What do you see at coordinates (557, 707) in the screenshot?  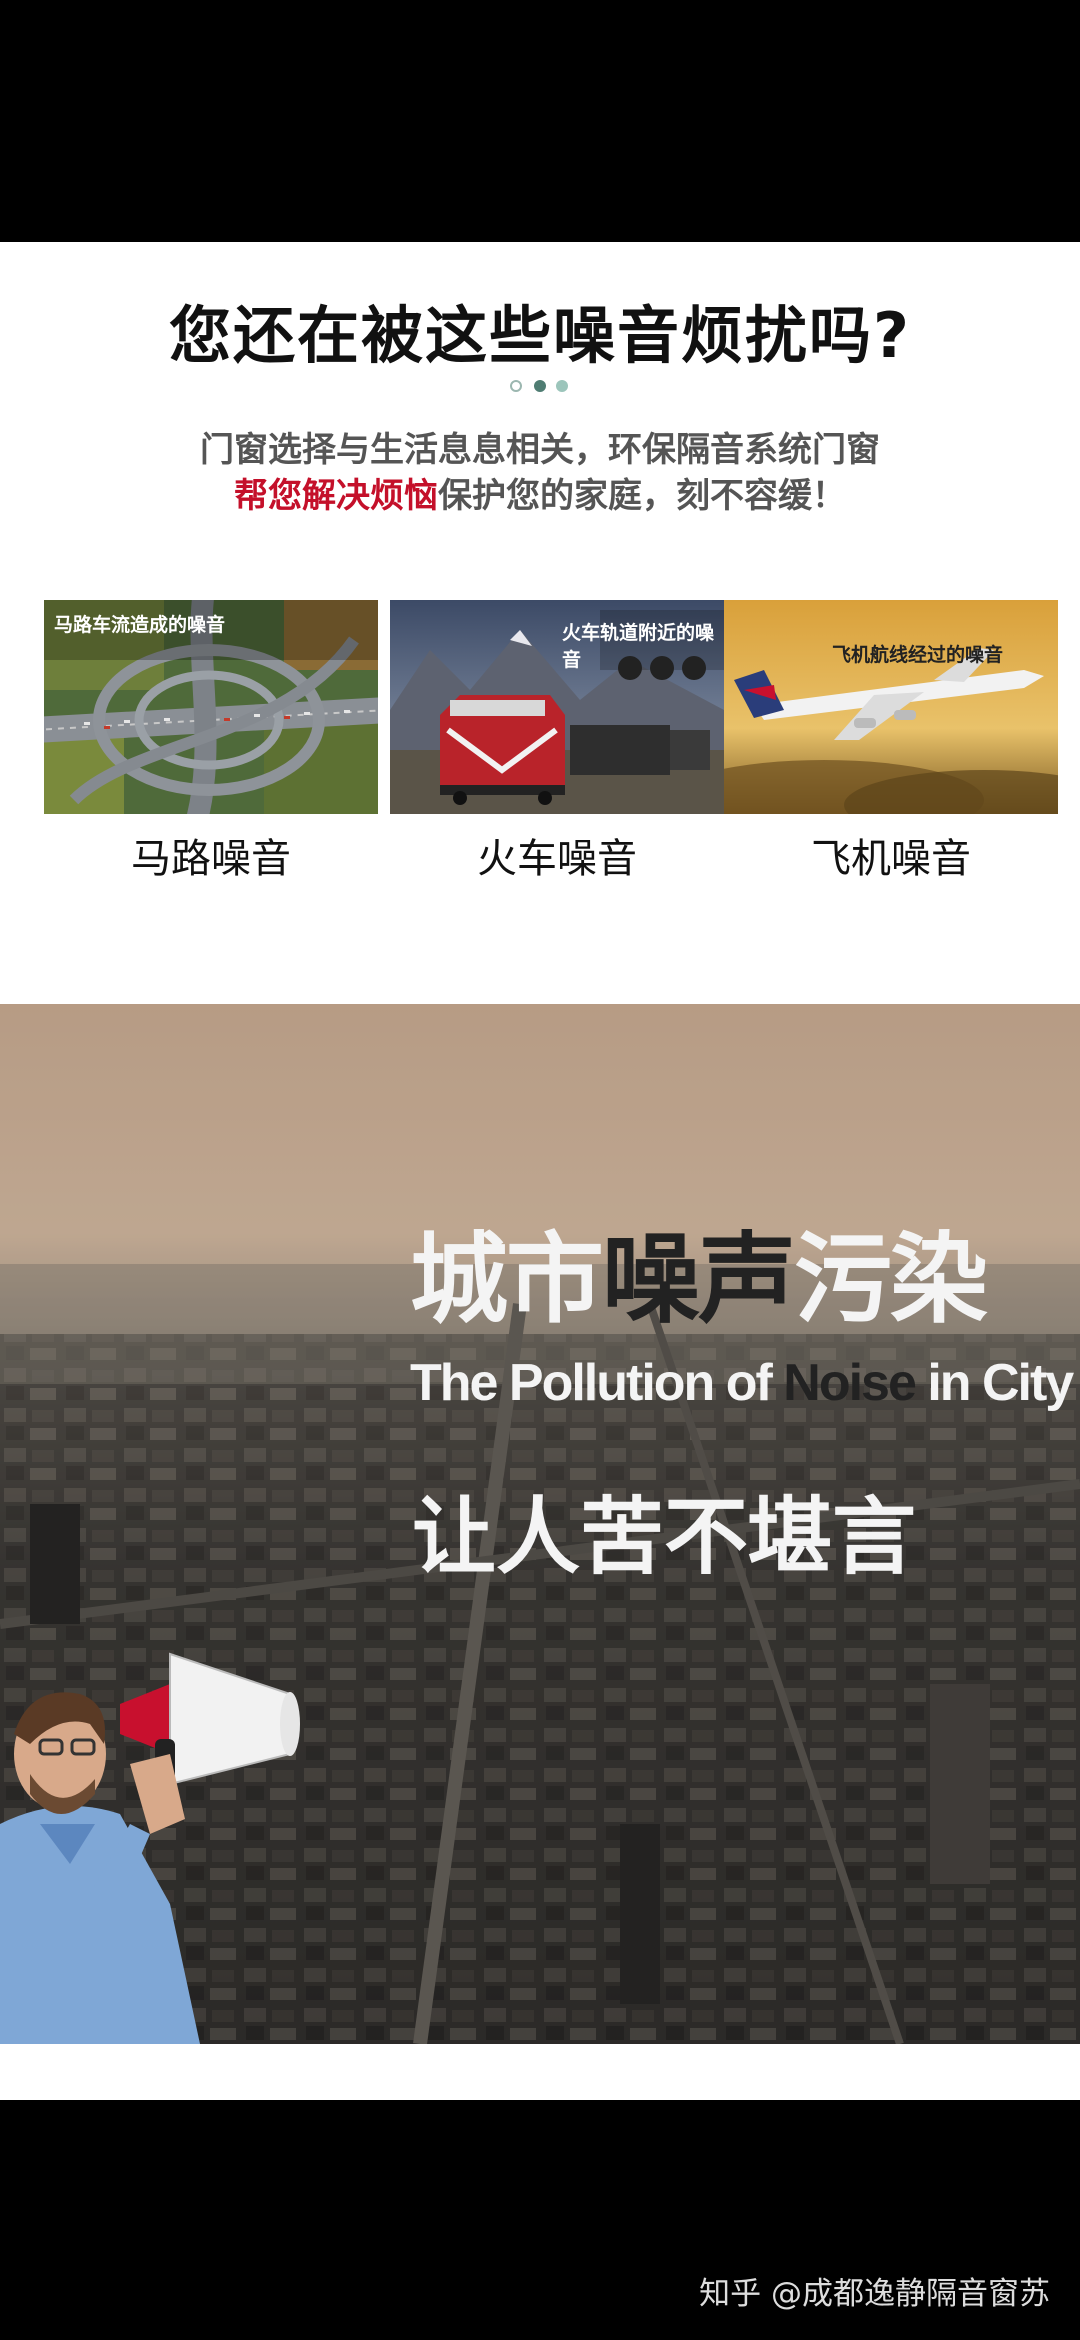 I see `train-noise-image: 火车轨道附近的噪音` at bounding box center [557, 707].